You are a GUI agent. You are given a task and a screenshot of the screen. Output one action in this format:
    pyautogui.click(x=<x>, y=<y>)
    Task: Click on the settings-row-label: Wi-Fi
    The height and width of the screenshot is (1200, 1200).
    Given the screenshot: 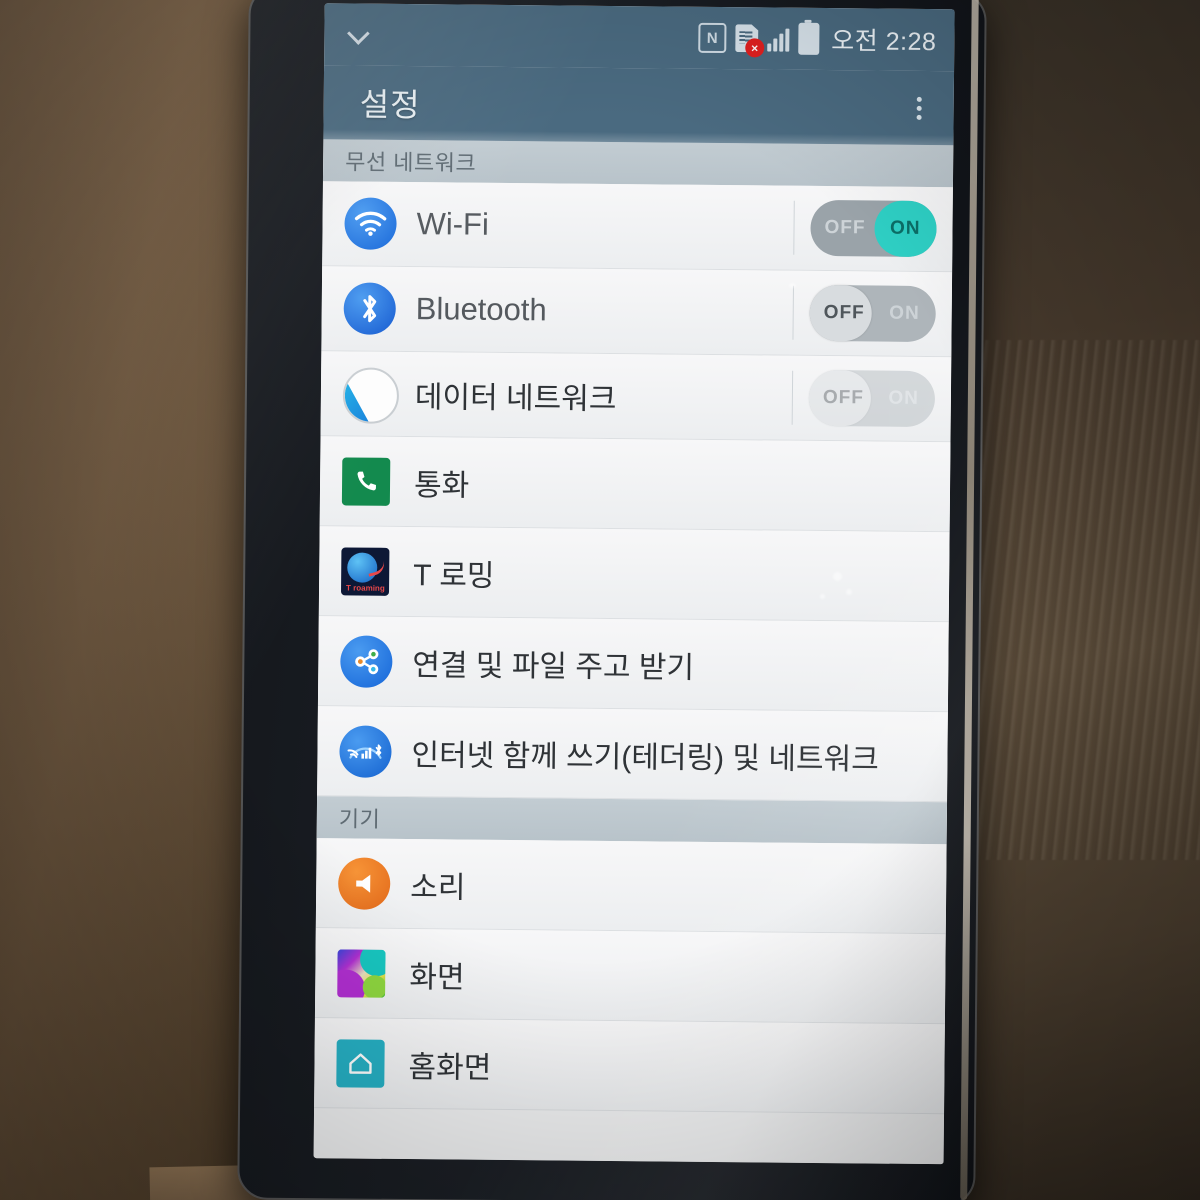 What is the action you would take?
    pyautogui.click(x=453, y=224)
    